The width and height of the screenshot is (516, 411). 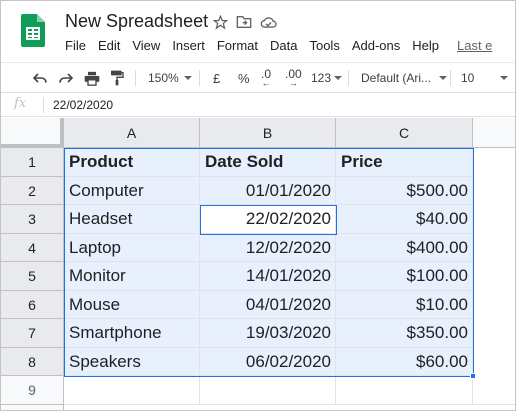 I want to click on cell: $350.00, so click(x=404, y=333).